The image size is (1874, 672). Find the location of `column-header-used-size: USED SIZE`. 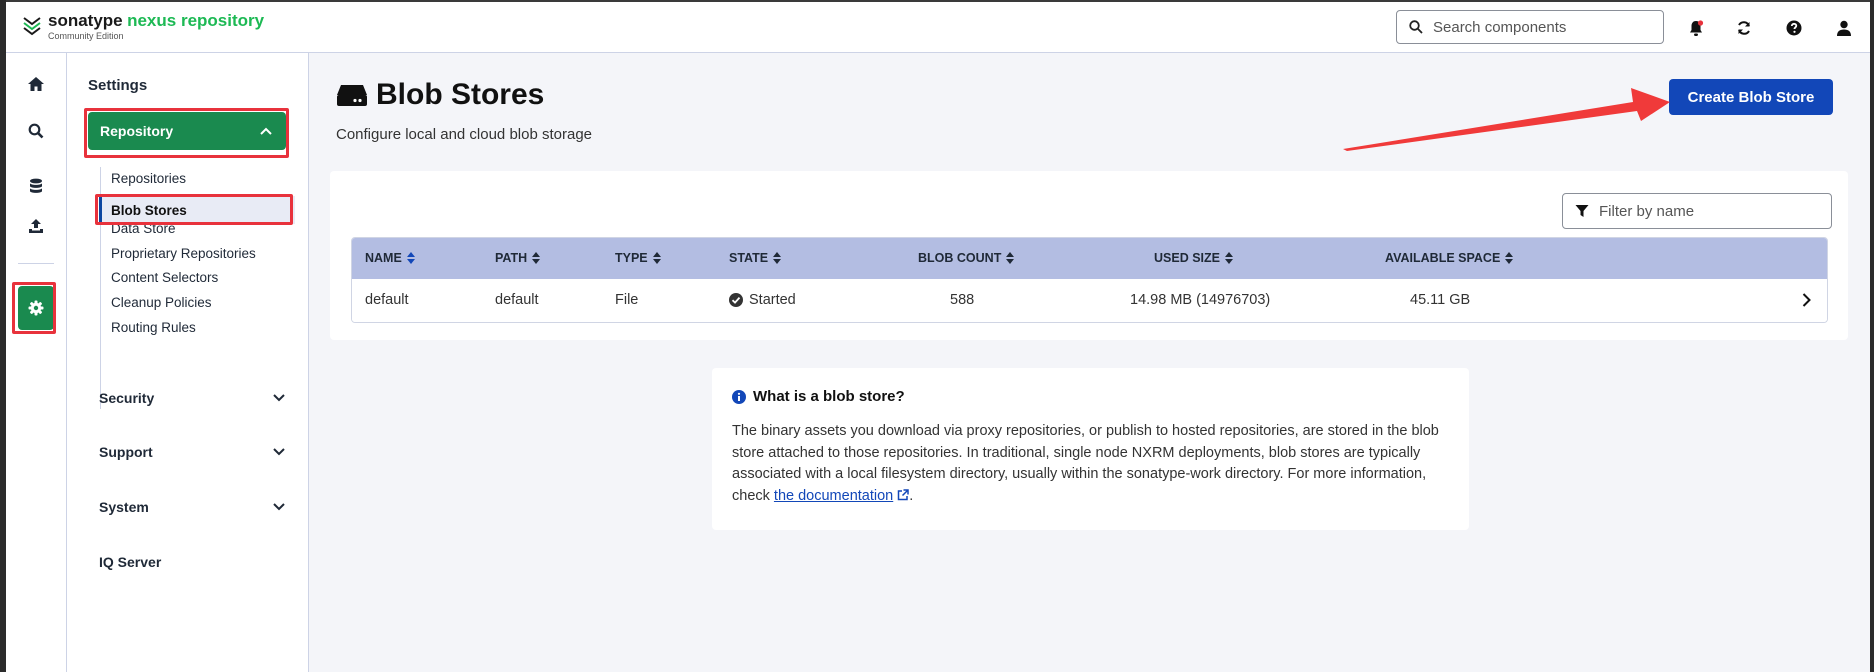

column-header-used-size: USED SIZE is located at coordinates (1193, 258).